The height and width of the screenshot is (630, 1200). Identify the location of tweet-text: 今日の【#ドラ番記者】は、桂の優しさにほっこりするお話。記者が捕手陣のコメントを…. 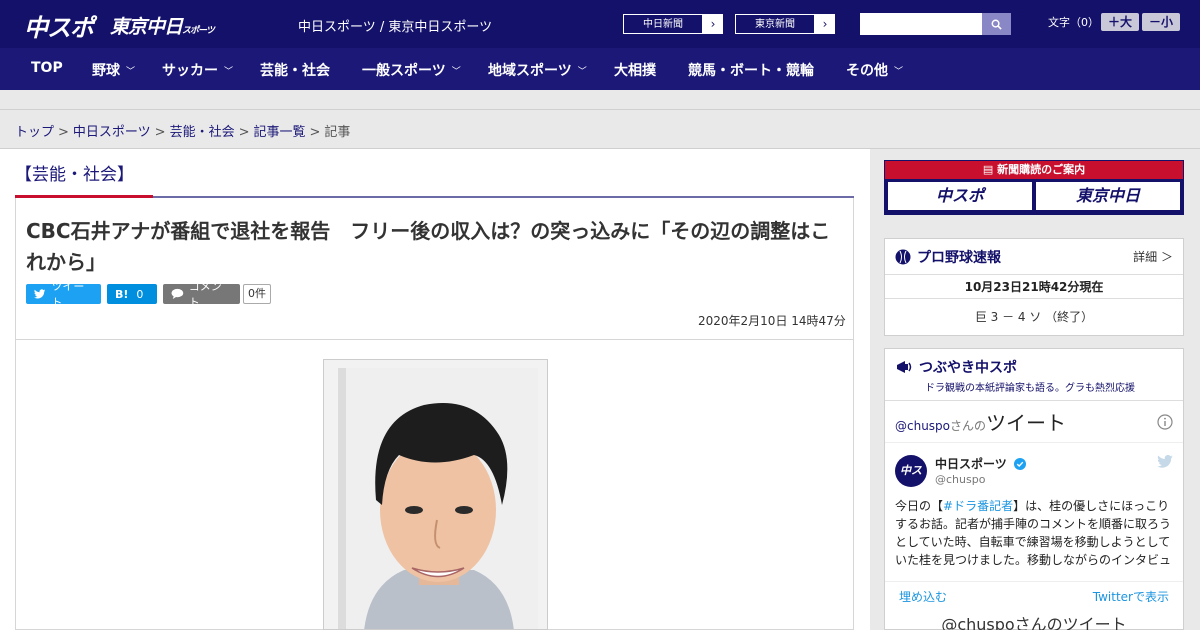
(1035, 533).